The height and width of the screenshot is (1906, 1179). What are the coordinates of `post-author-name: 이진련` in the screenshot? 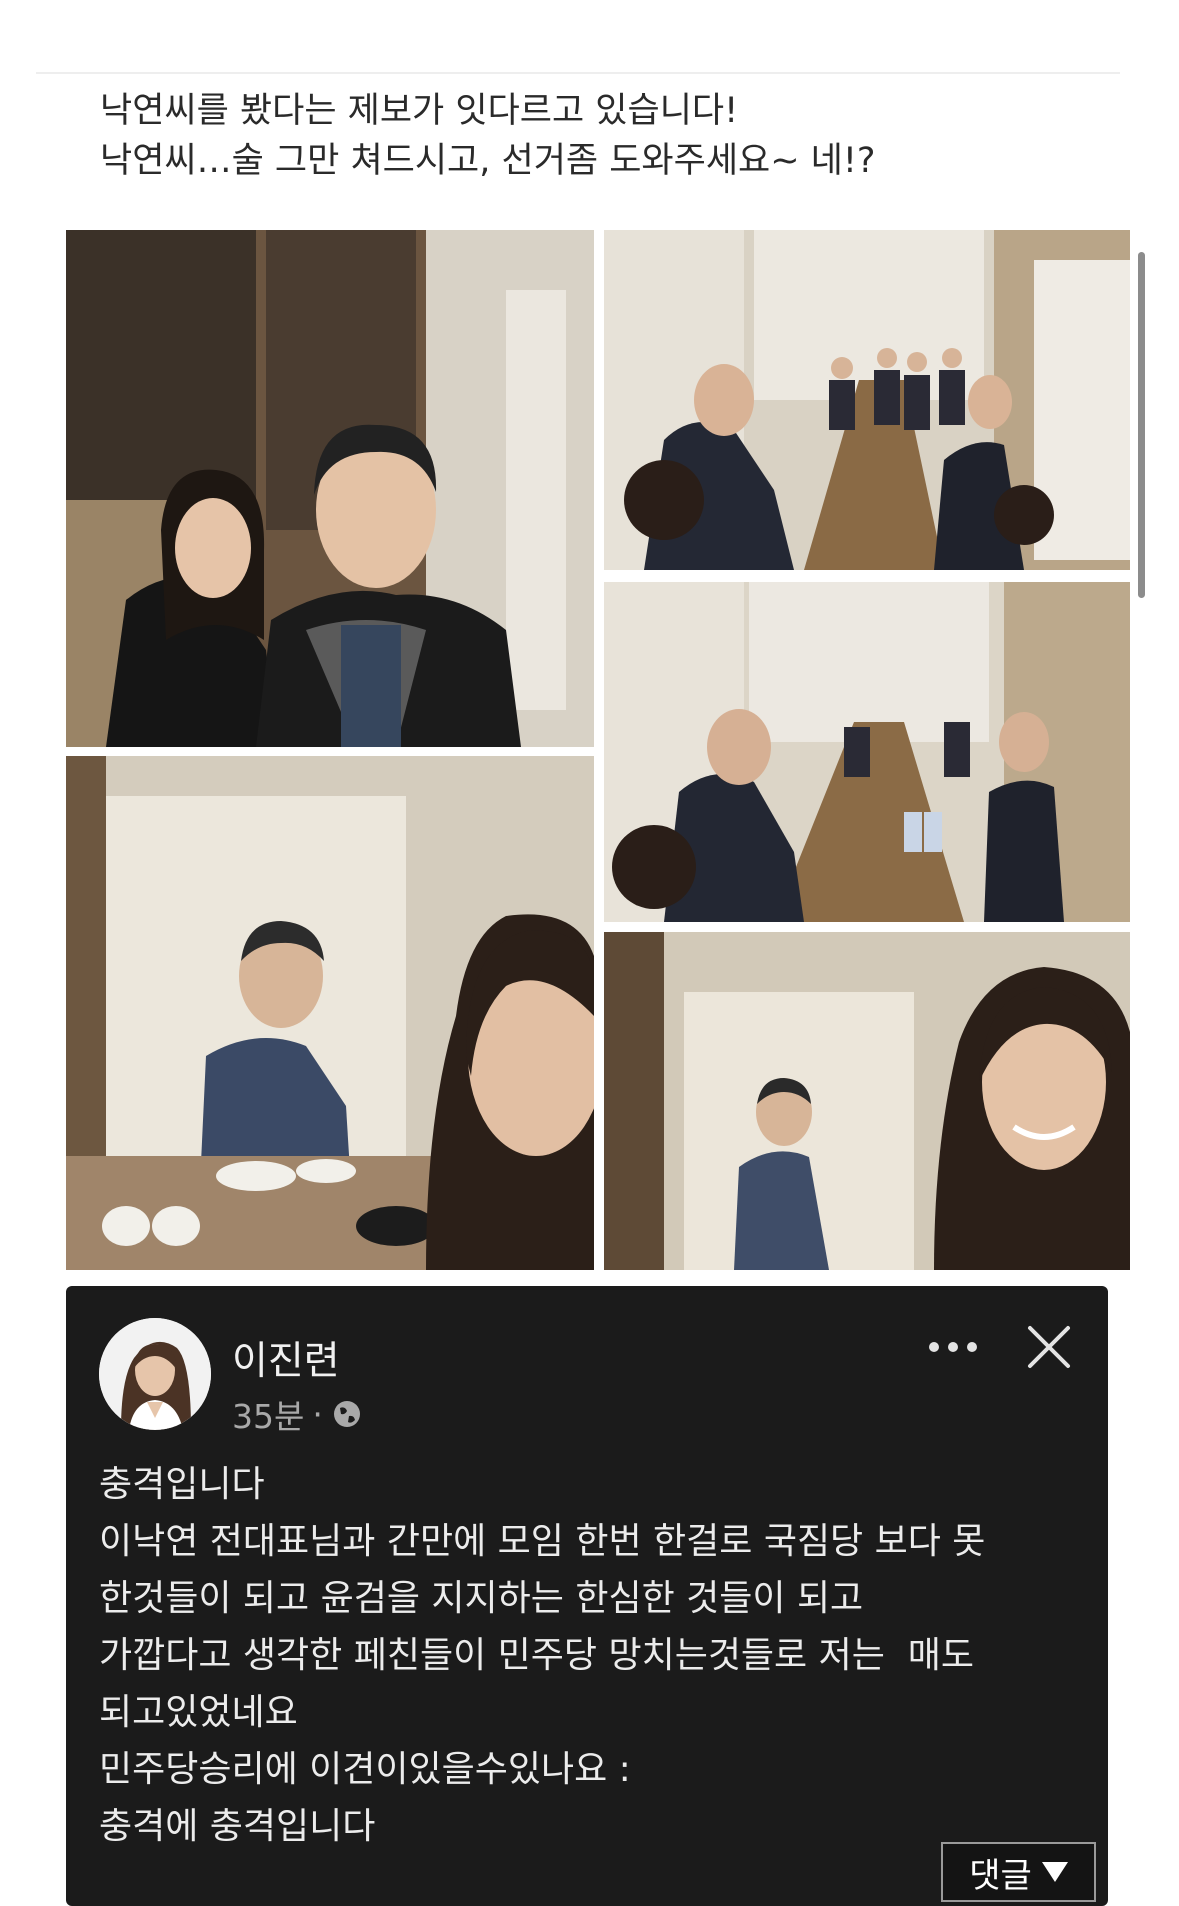 It's located at (286, 1358).